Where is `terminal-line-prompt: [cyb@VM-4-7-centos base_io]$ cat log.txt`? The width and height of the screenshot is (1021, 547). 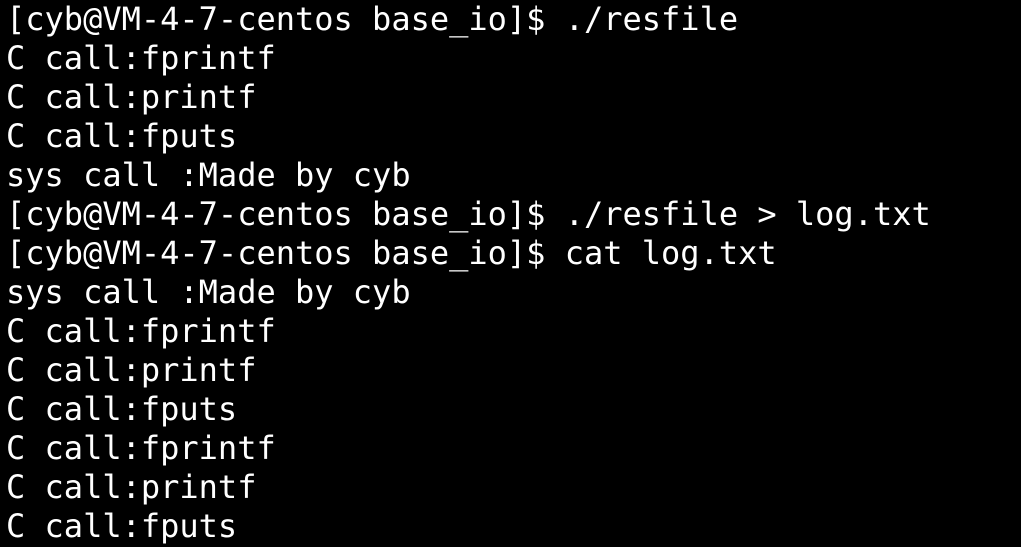 terminal-line-prompt: [cyb@VM-4-7-centos base_io]$ cat log.txt is located at coordinates (391, 253).